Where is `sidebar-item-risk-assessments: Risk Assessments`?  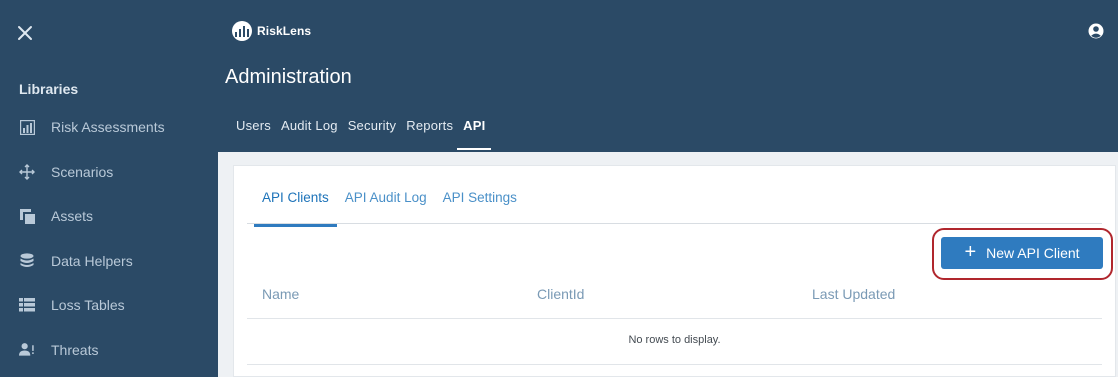 sidebar-item-risk-assessments: Risk Assessments is located at coordinates (109, 127).